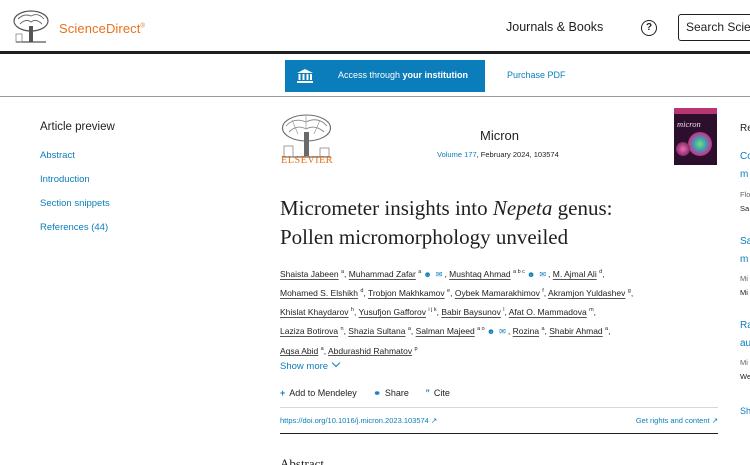 The width and height of the screenshot is (750, 465). What do you see at coordinates (307, 160) in the screenshot?
I see `publisher-wordmark: ELSEVIER` at bounding box center [307, 160].